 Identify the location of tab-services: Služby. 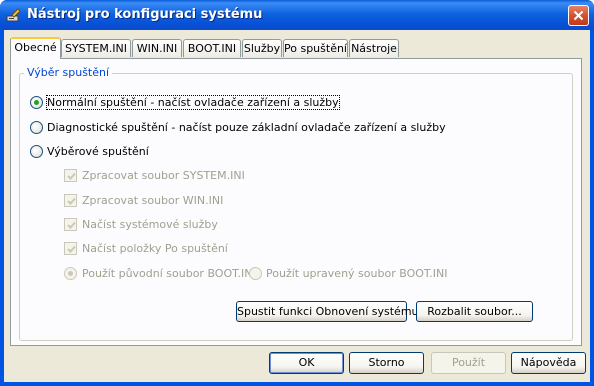
(262, 48).